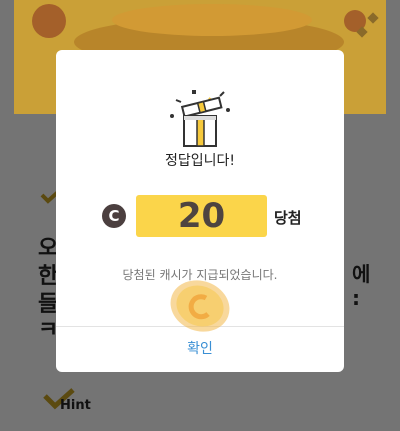  What do you see at coordinates (288, 218) in the screenshot?
I see `prize-suffix: 당첨` at bounding box center [288, 218].